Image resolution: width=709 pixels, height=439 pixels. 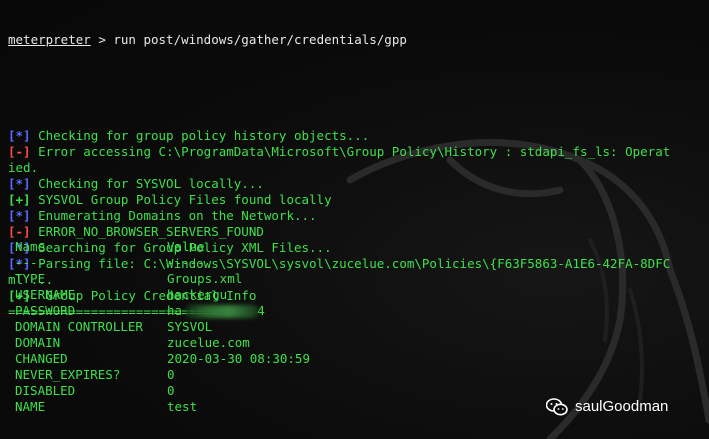 I want to click on row-name: DOMAIN, so click(x=38, y=342).